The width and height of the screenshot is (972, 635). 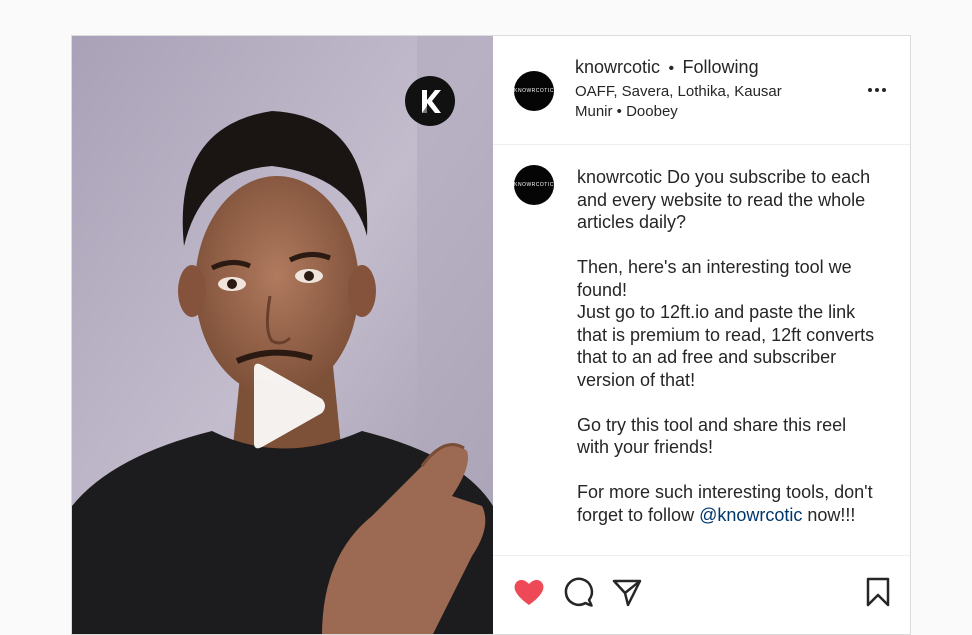 I want to click on brand-logo-badge, so click(x=430, y=101).